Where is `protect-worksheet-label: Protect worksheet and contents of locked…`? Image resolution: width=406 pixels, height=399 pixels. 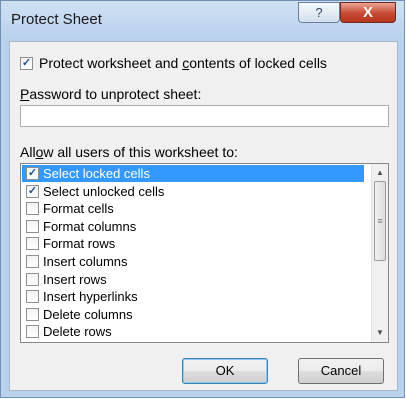 protect-worksheet-label: Protect worksheet and contents of locked… is located at coordinates (183, 63).